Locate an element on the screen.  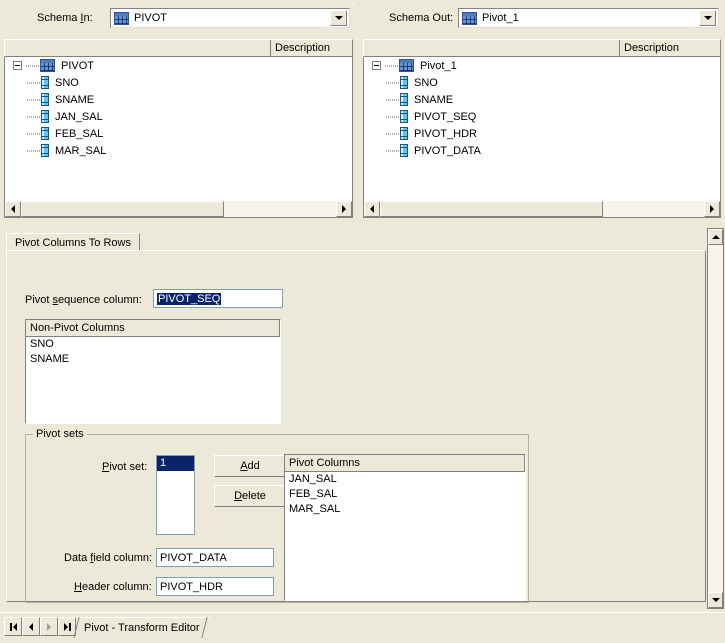
tree-node-label: FEB_SAL is located at coordinates (79, 133).